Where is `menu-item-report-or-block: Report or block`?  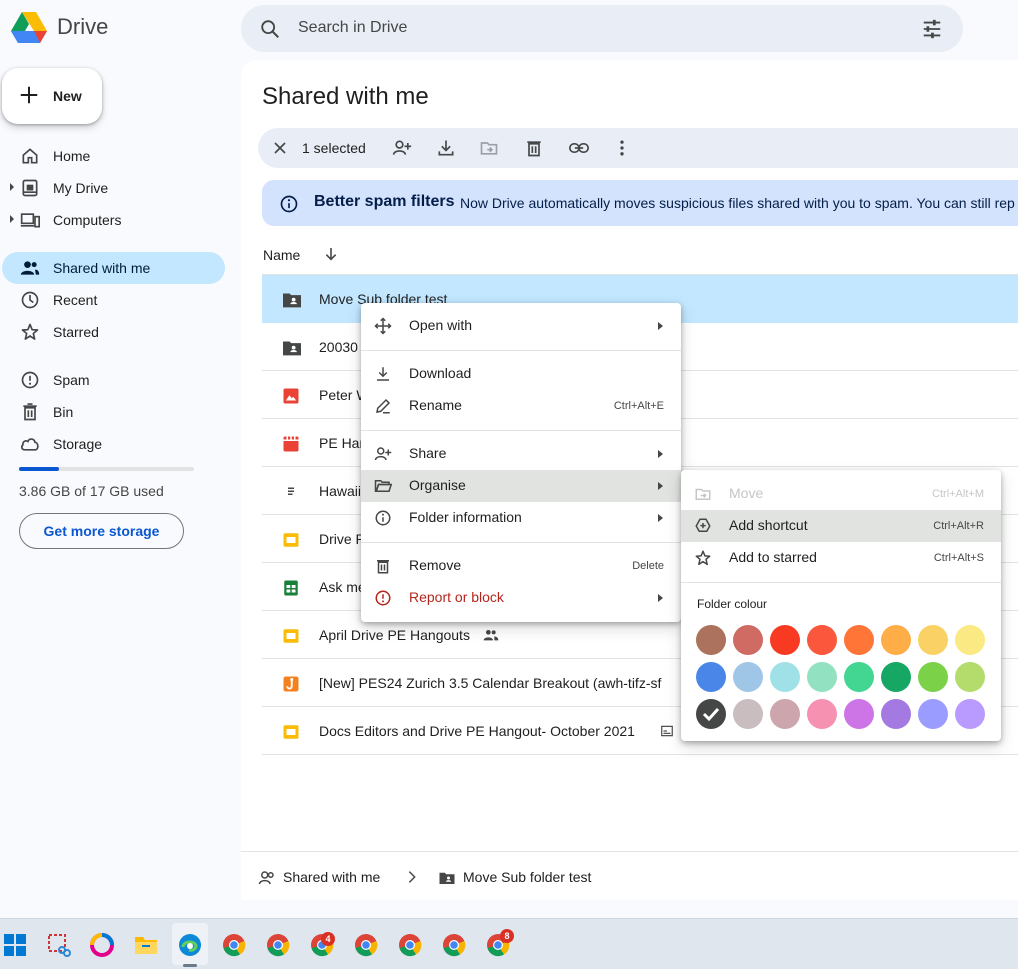
menu-item-report-or-block: Report or block is located at coordinates (521, 598).